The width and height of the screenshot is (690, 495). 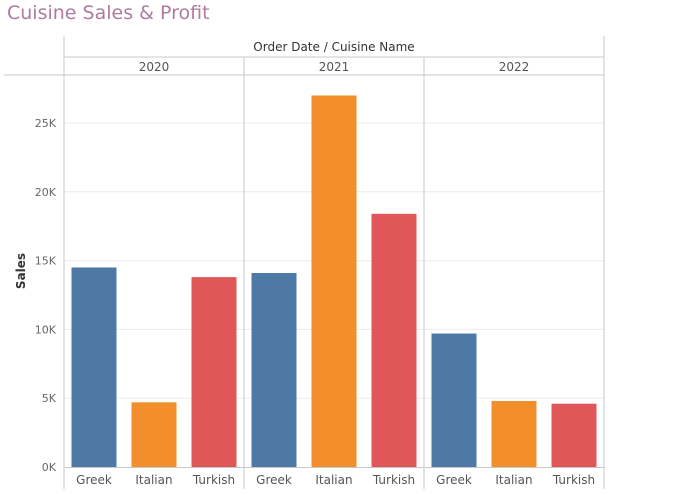 What do you see at coordinates (154, 67) in the screenshot?
I see `year-header: 2020` at bounding box center [154, 67].